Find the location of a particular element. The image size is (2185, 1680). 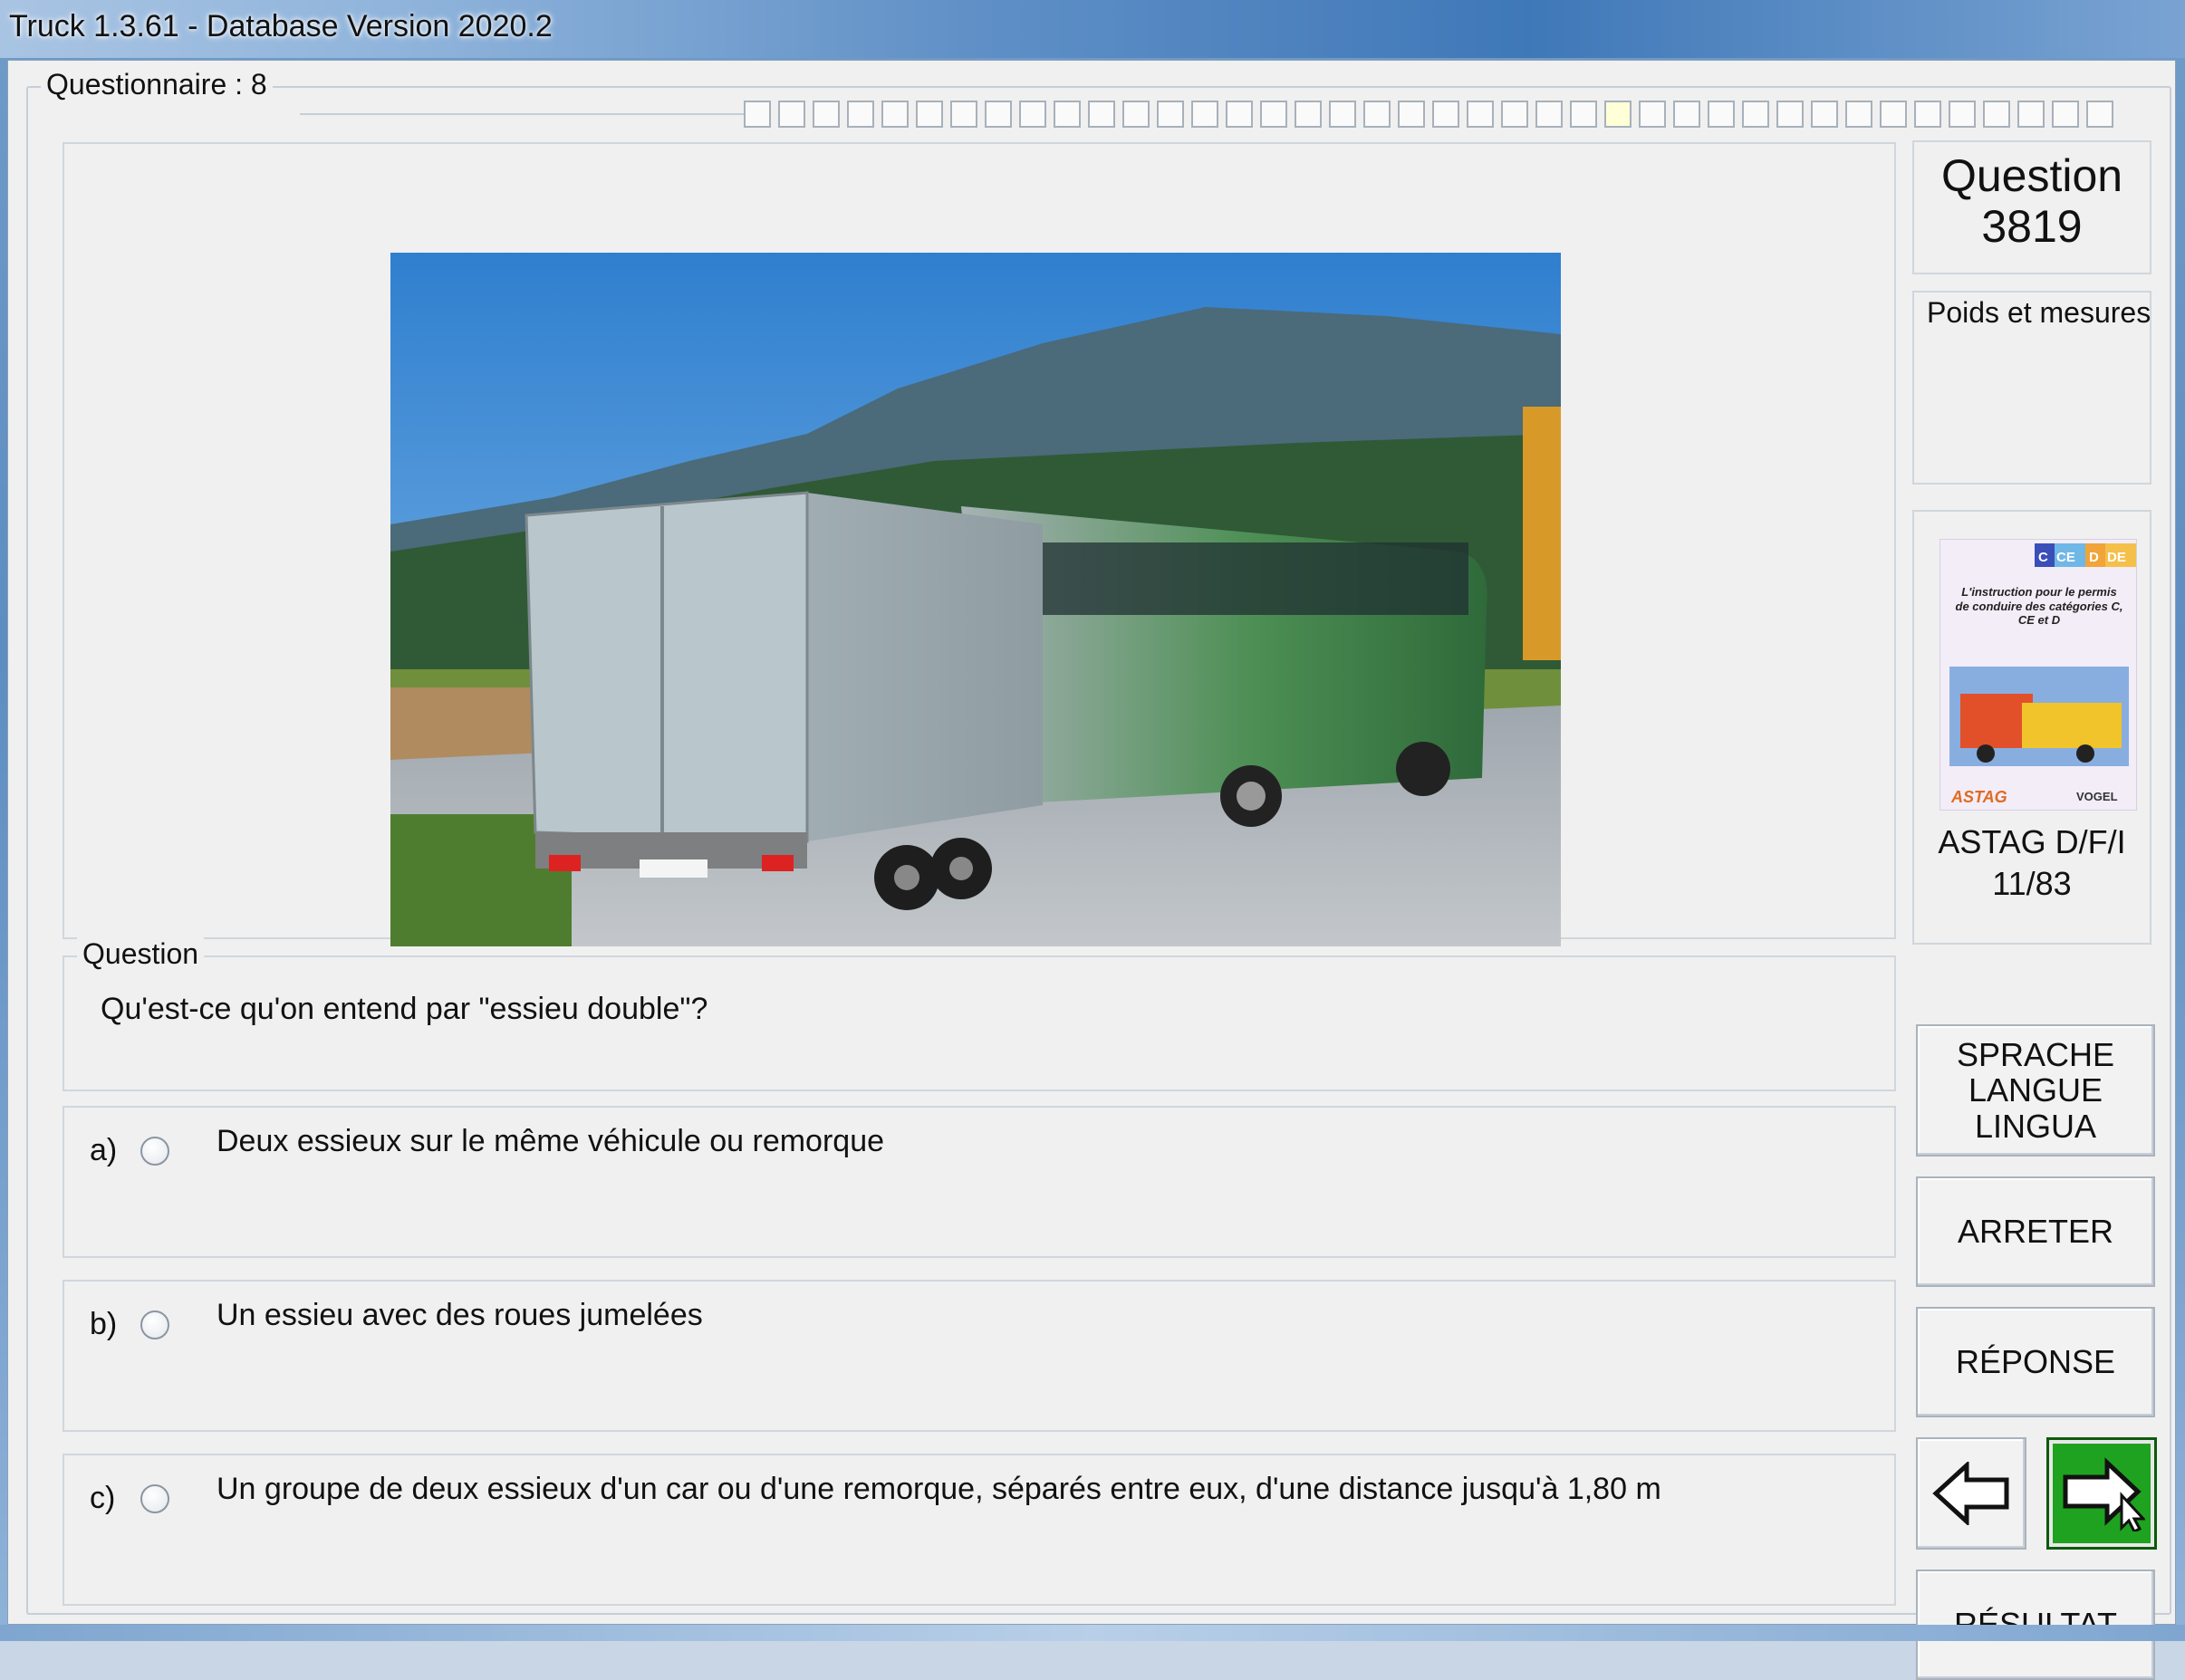

answer-letter: c) is located at coordinates (103, 1498).